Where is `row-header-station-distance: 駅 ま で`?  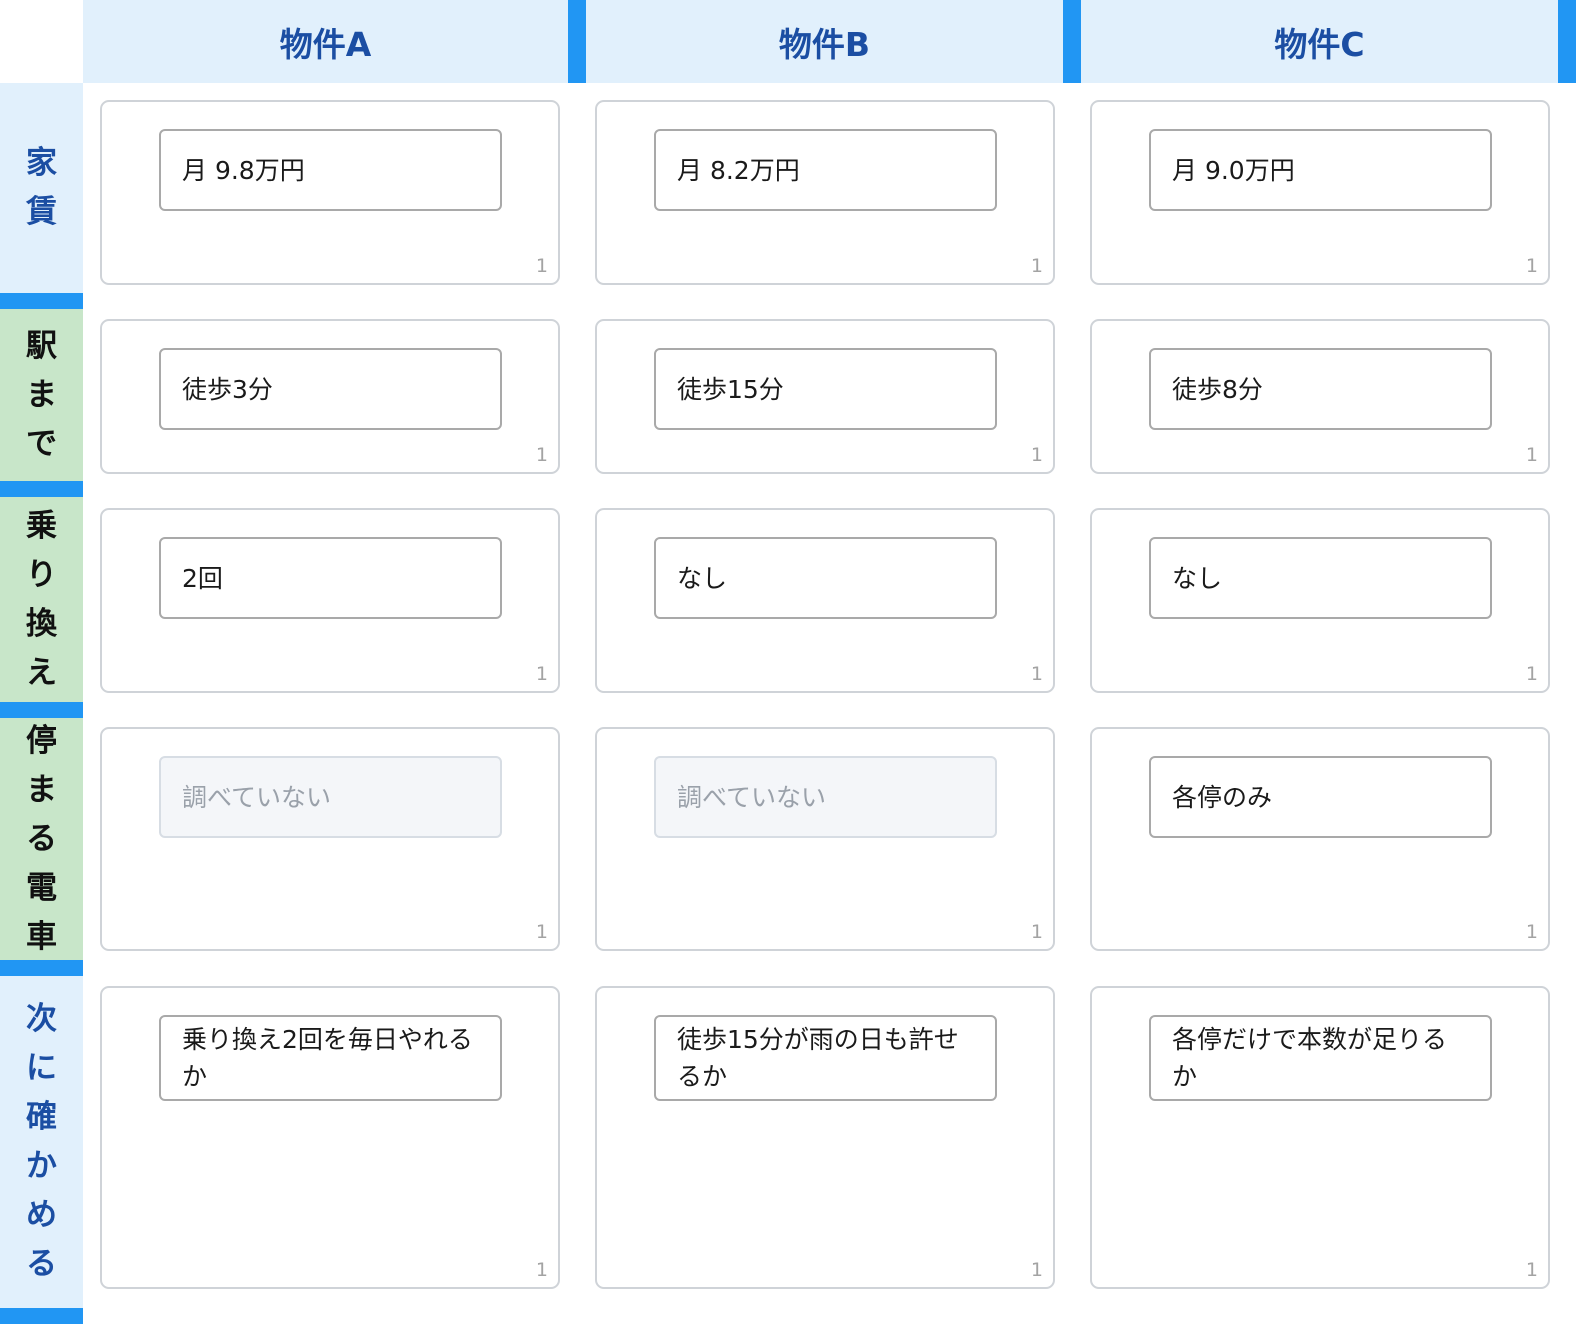 row-header-station-distance: 駅 ま で is located at coordinates (41, 395).